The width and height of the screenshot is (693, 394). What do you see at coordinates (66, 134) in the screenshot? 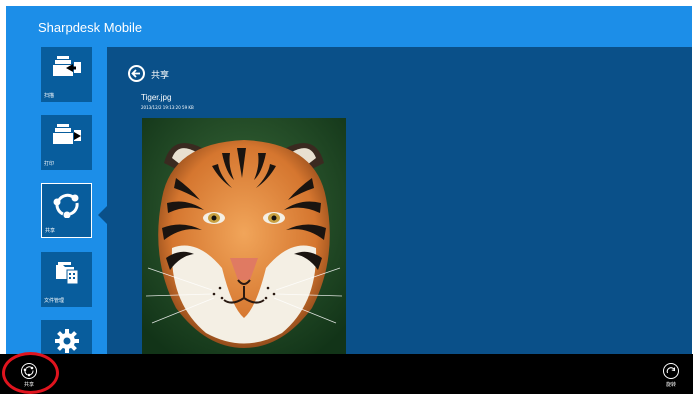
I see `print-icon` at bounding box center [66, 134].